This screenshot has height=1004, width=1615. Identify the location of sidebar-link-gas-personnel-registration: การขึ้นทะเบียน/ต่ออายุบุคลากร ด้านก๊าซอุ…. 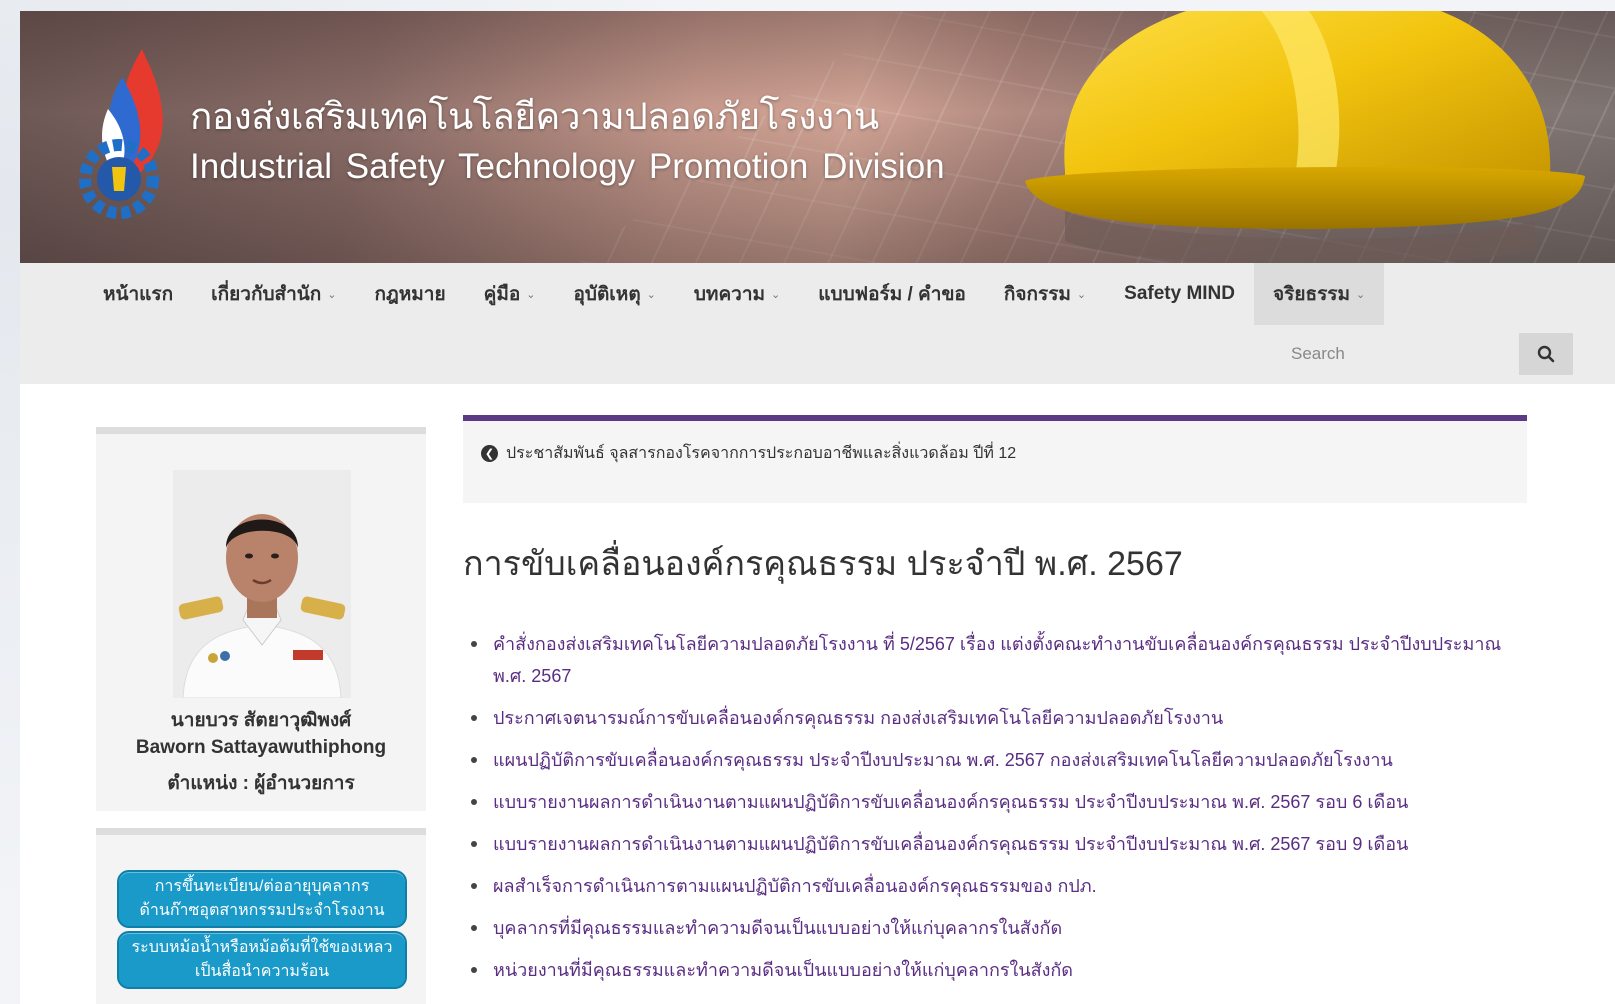
(262, 899).